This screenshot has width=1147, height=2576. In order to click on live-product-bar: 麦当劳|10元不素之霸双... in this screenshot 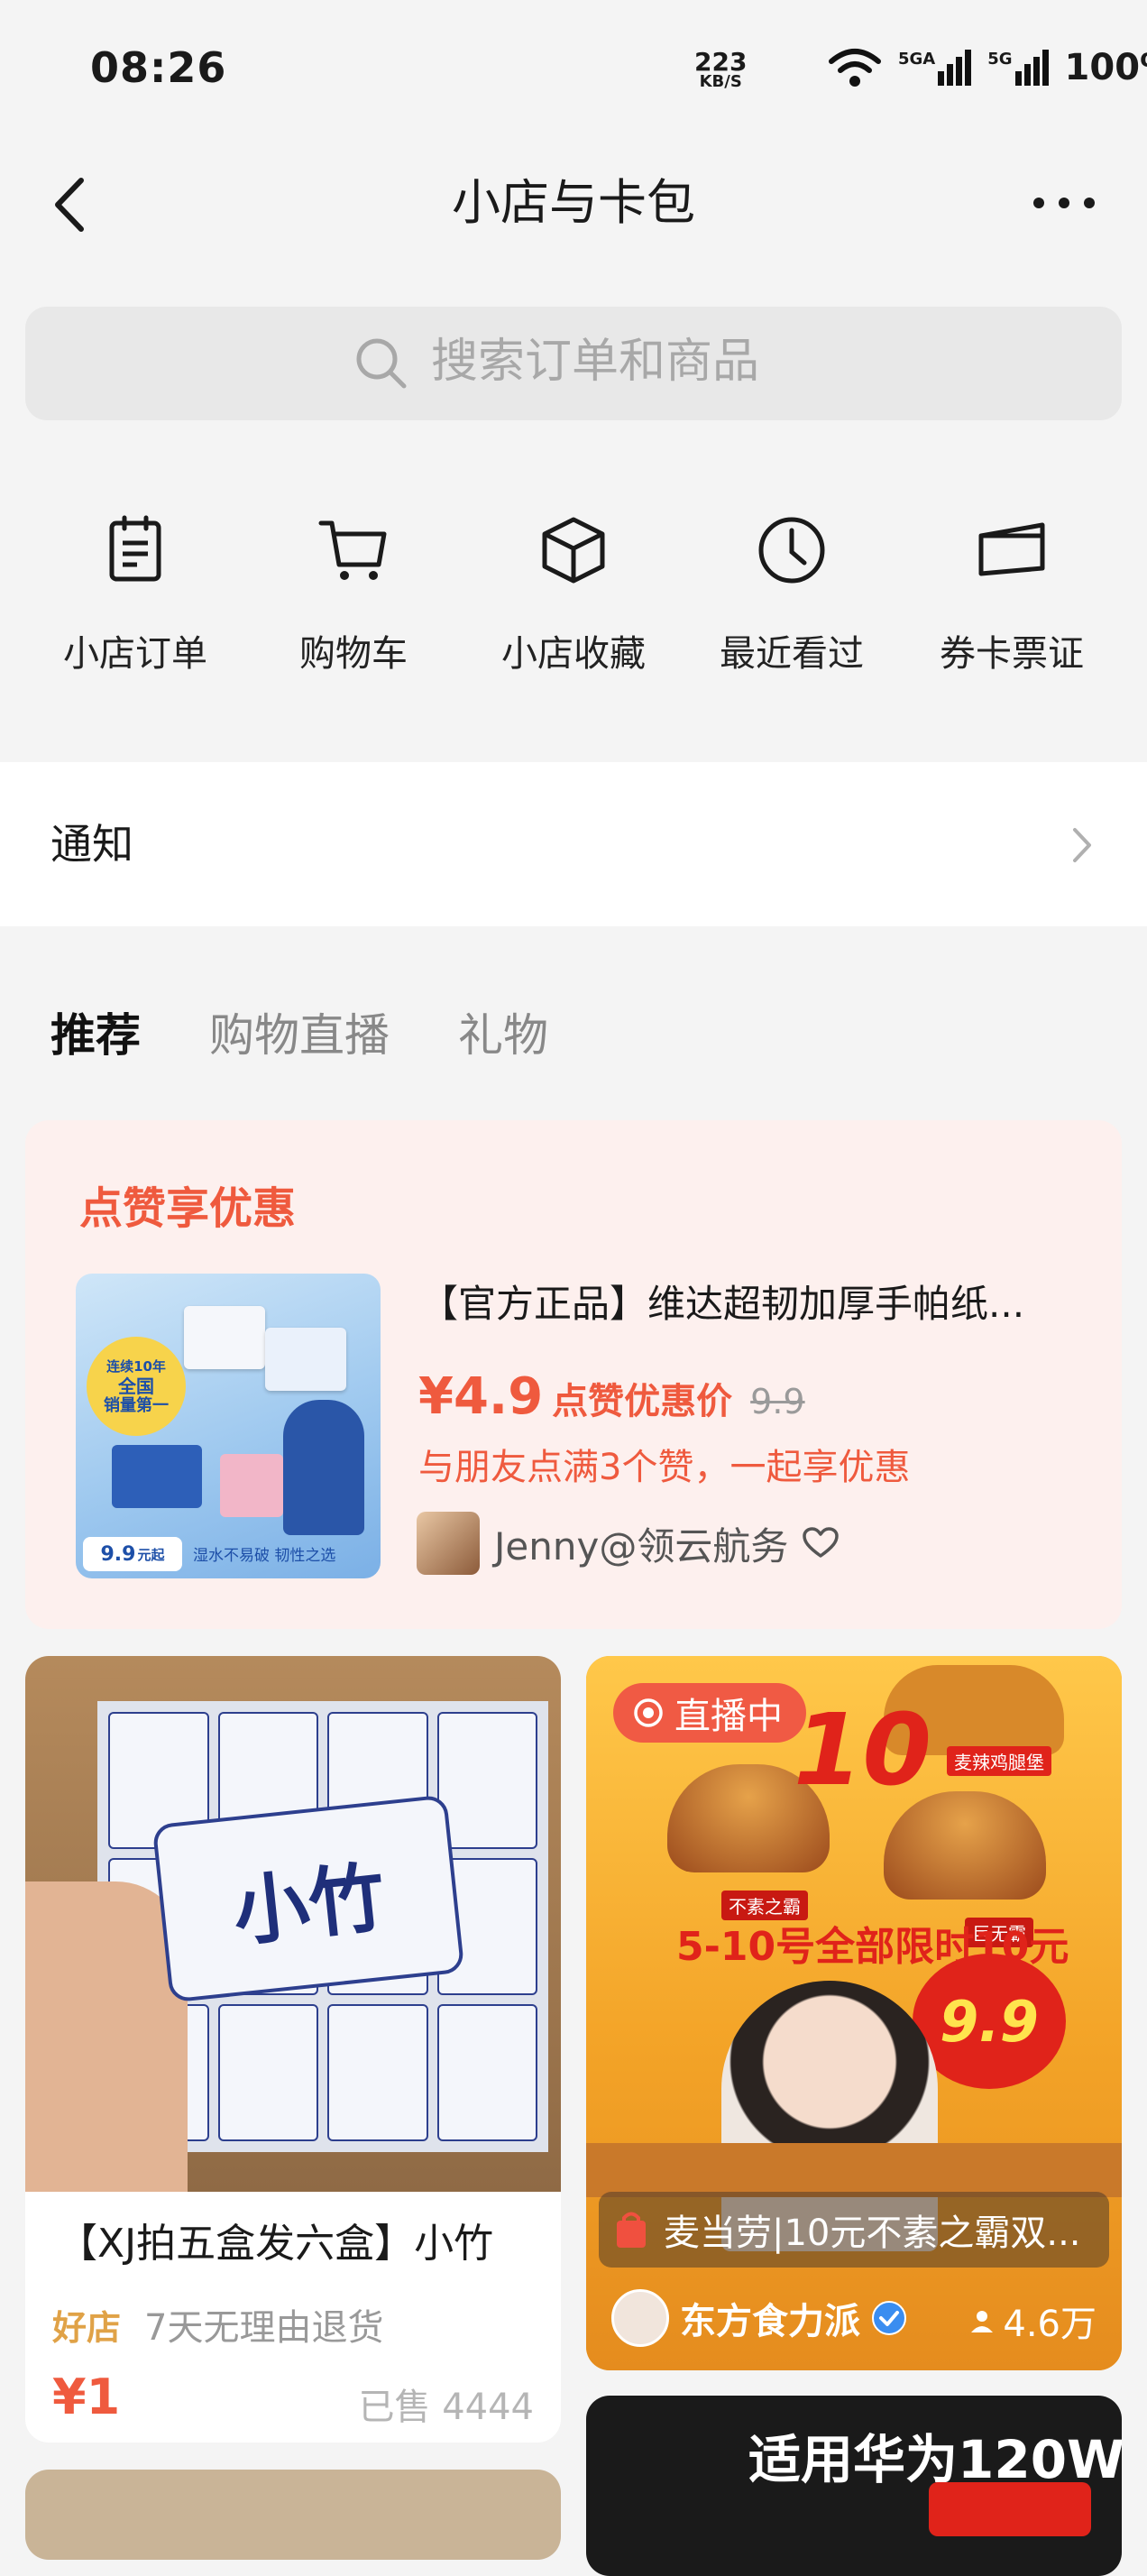, I will do `click(854, 2230)`.